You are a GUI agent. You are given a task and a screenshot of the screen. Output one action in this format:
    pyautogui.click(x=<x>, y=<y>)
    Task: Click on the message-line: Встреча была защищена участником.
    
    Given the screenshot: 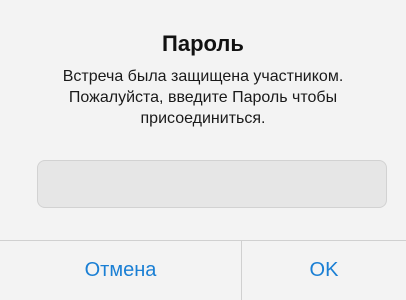 What is the action you would take?
    pyautogui.click(x=203, y=76)
    